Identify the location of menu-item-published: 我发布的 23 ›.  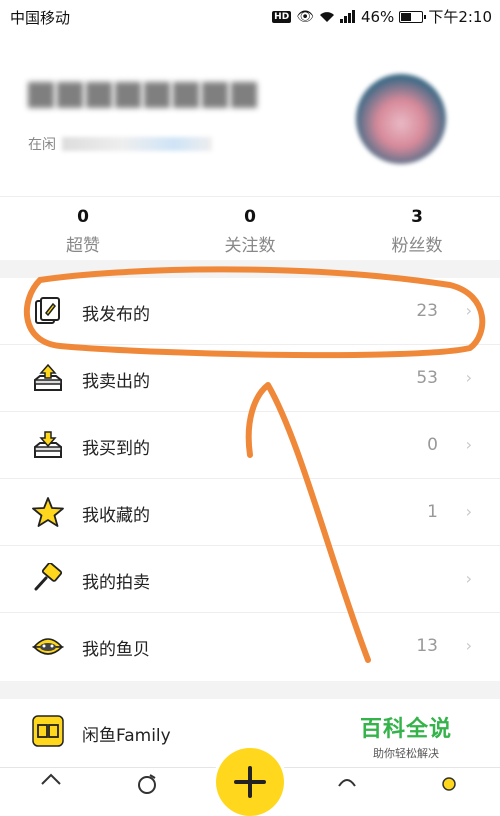
(250, 311).